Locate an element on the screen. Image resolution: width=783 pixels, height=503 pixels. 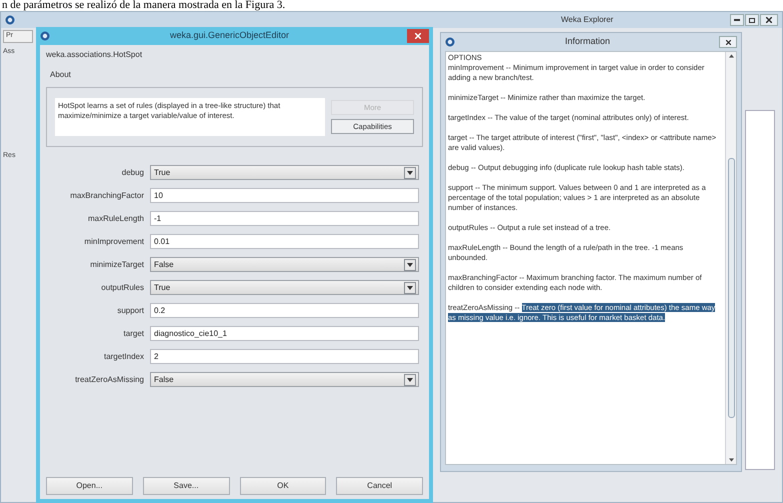
scrollbar is located at coordinates (730, 258).